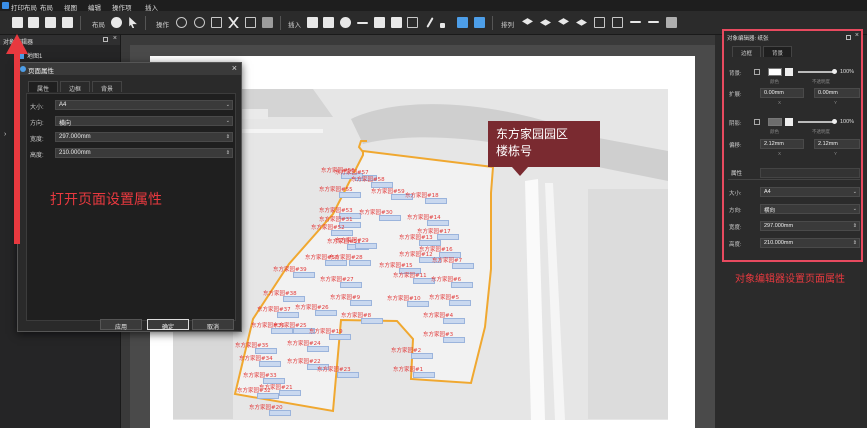  What do you see at coordinates (328, 22) in the screenshot?
I see `insert-image-icon` at bounding box center [328, 22].